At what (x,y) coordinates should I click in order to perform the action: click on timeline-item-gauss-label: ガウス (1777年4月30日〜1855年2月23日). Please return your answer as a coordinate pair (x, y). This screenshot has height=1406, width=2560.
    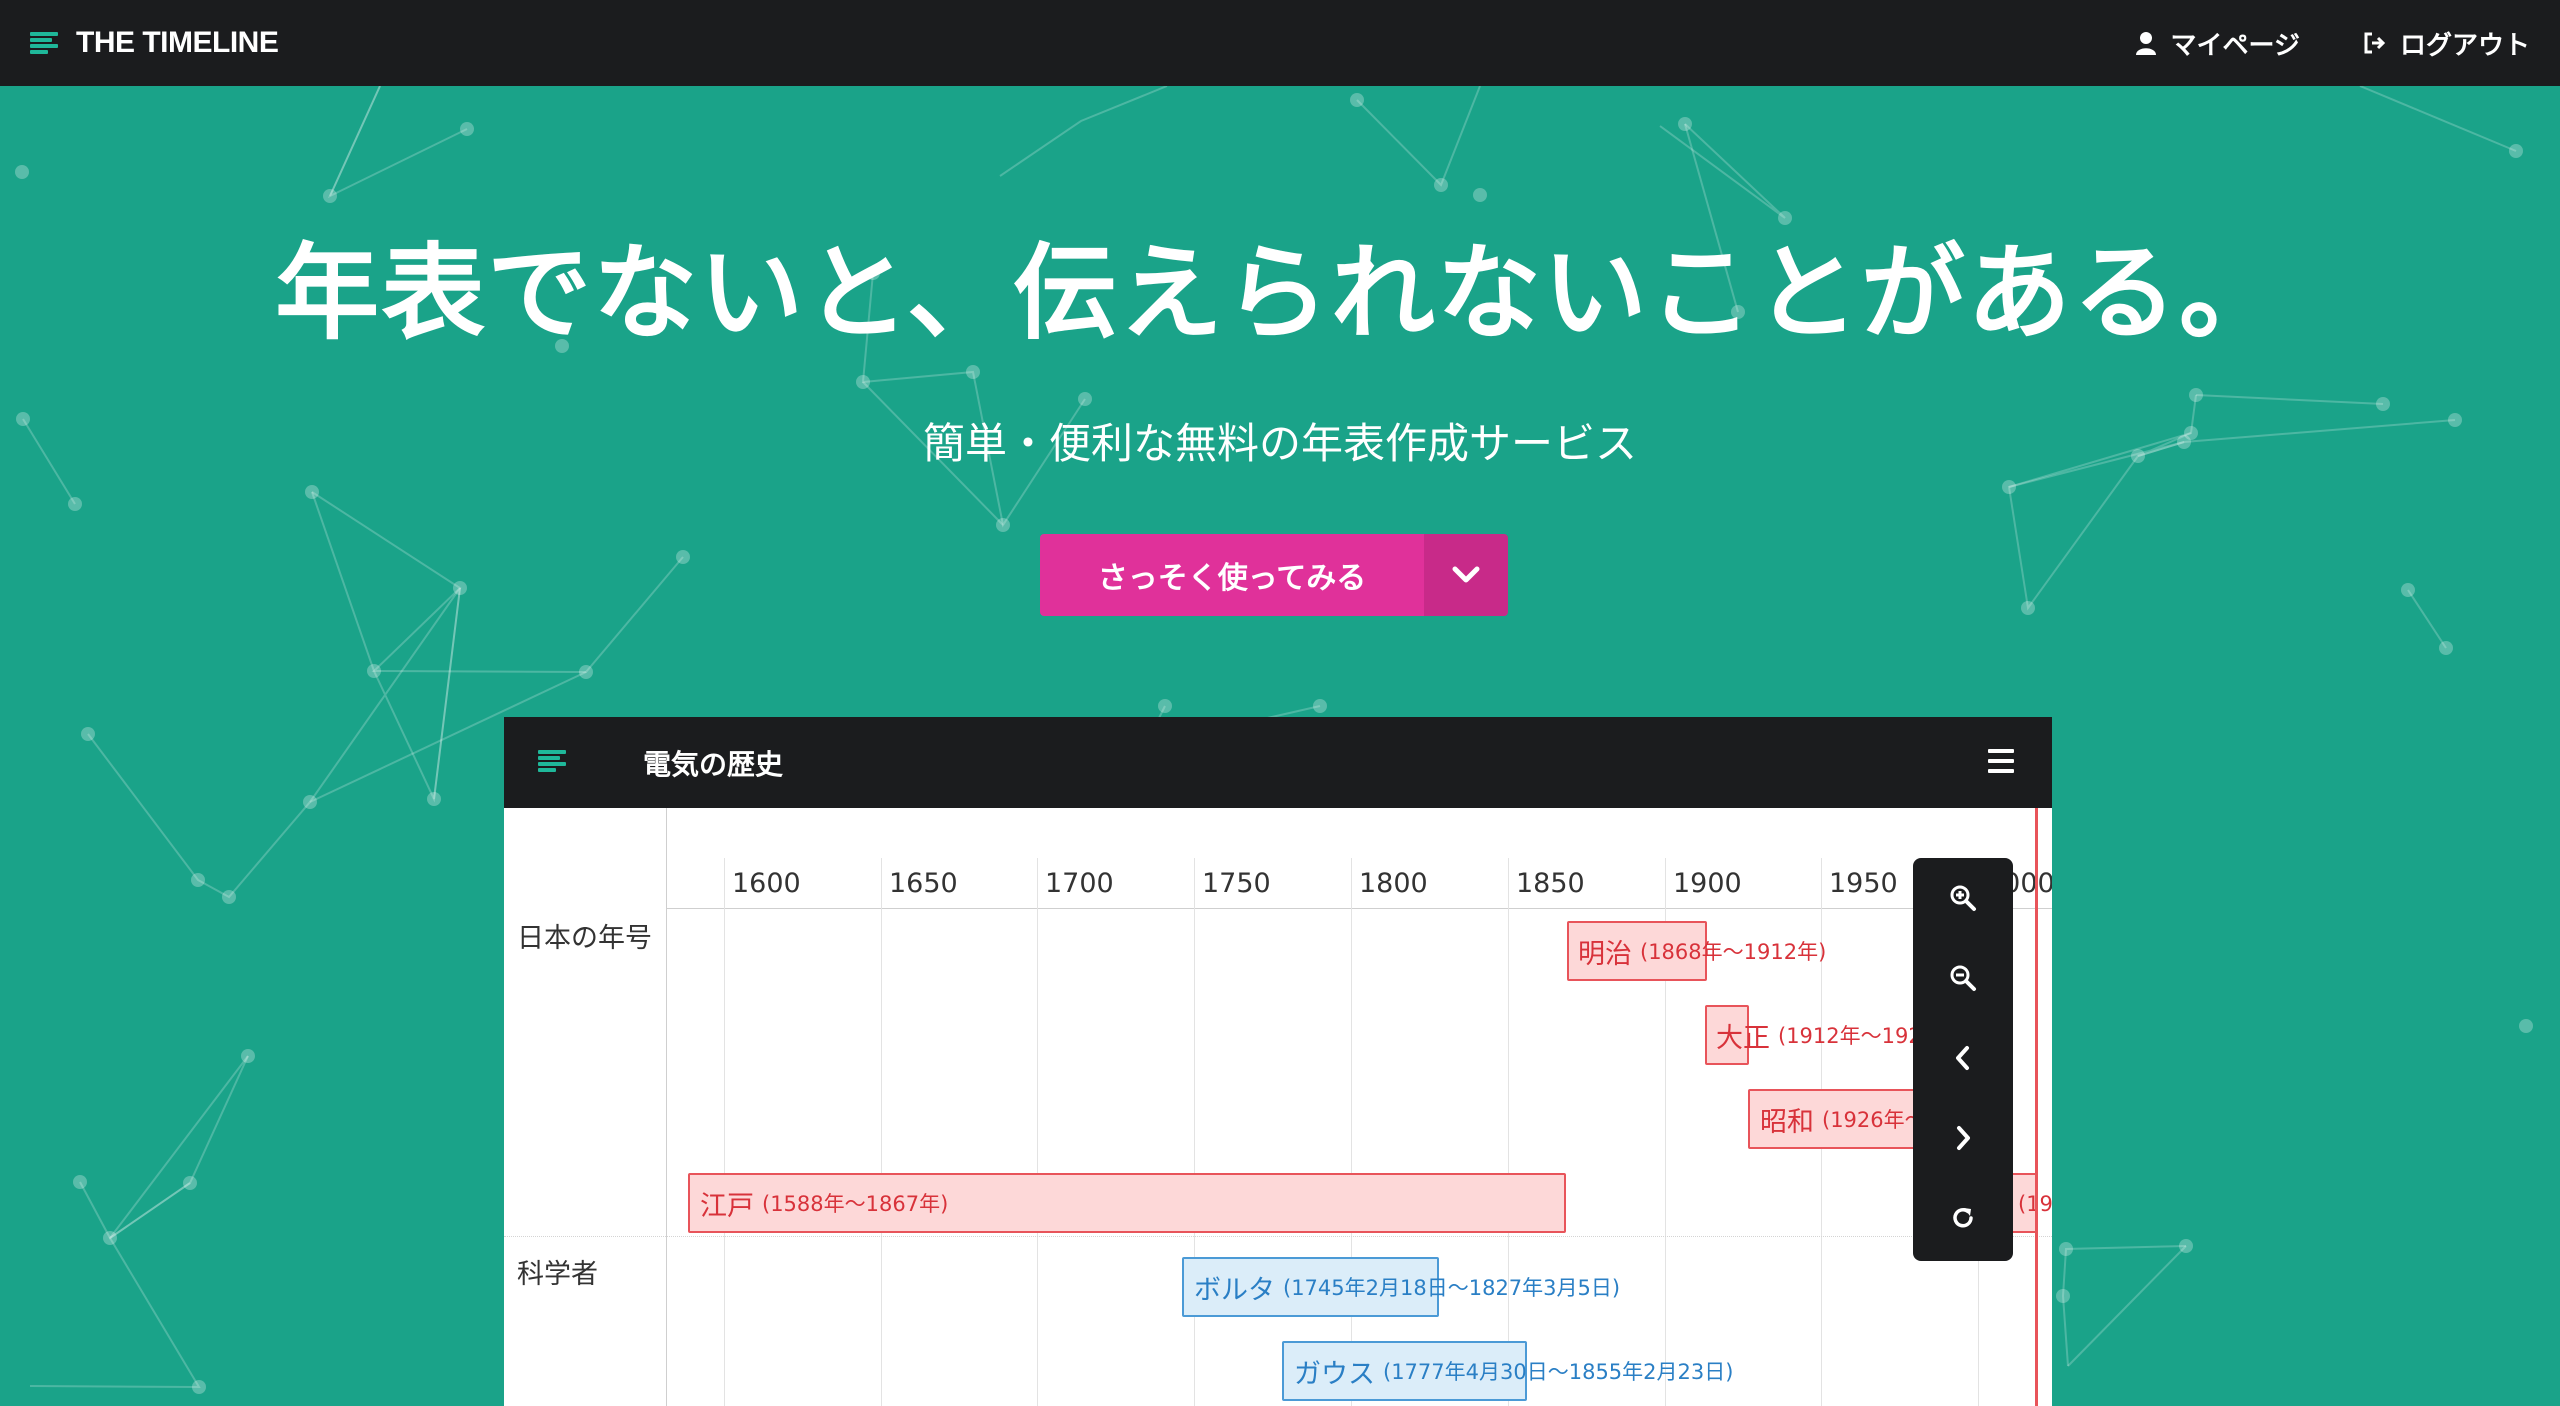
    Looking at the image, I should click on (1514, 1374).